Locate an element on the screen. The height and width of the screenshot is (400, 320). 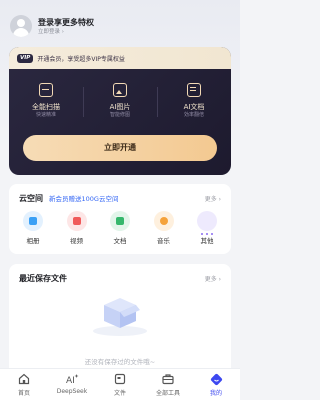
open-vip-button: 立即开通 is located at coordinates (120, 148).